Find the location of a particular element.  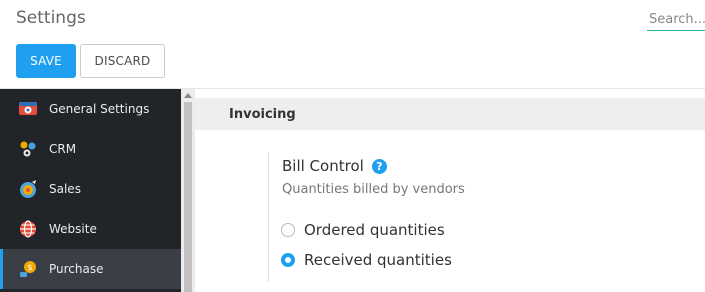

scroll-up-arrow-icon is located at coordinates (188, 95).